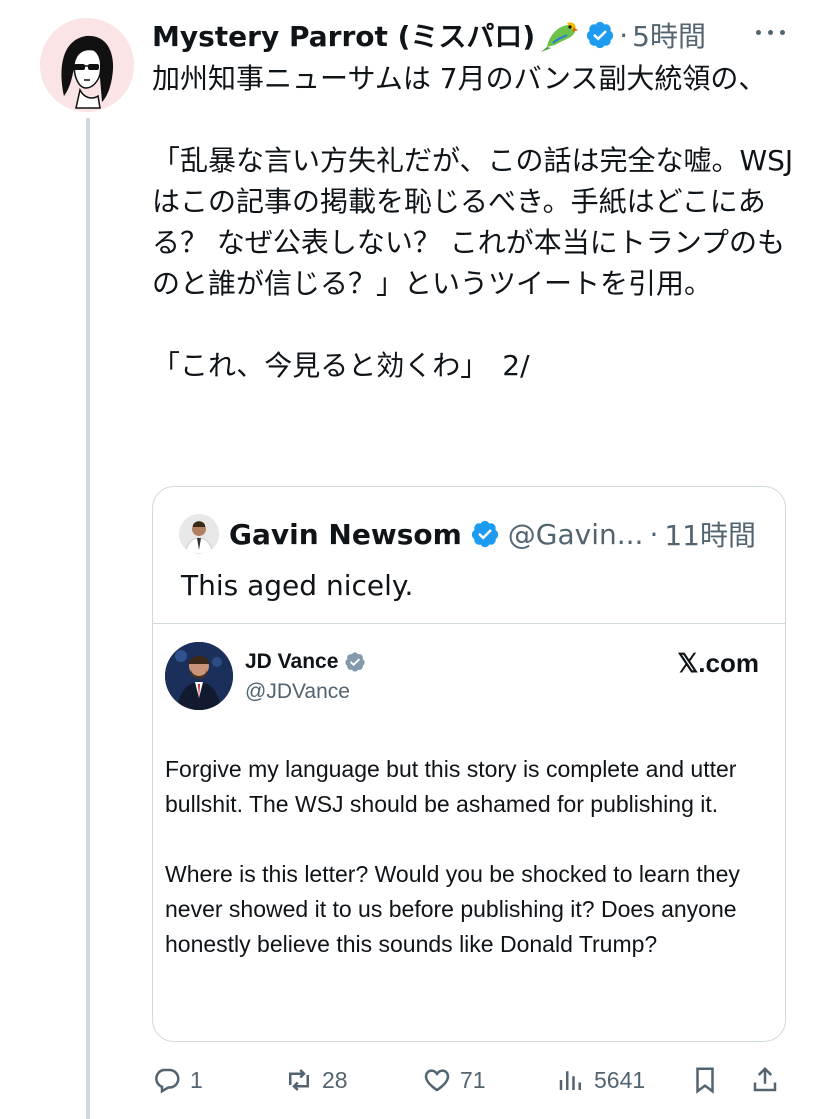  I want to click on post-header: Mystery Parrot (ミスパロ) · 5時間, so click(429, 35).